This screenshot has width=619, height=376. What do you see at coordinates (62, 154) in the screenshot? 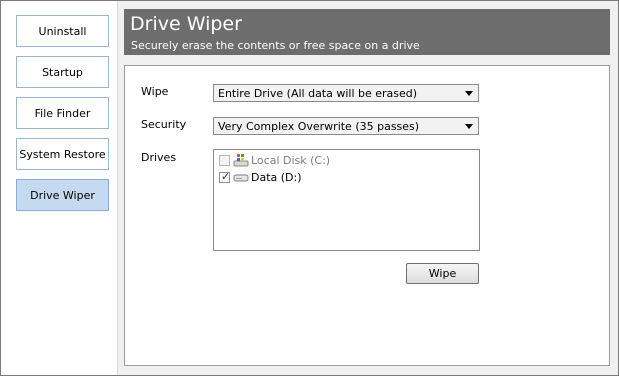
I see `sidebar-item-system-restore: System Restore` at bounding box center [62, 154].